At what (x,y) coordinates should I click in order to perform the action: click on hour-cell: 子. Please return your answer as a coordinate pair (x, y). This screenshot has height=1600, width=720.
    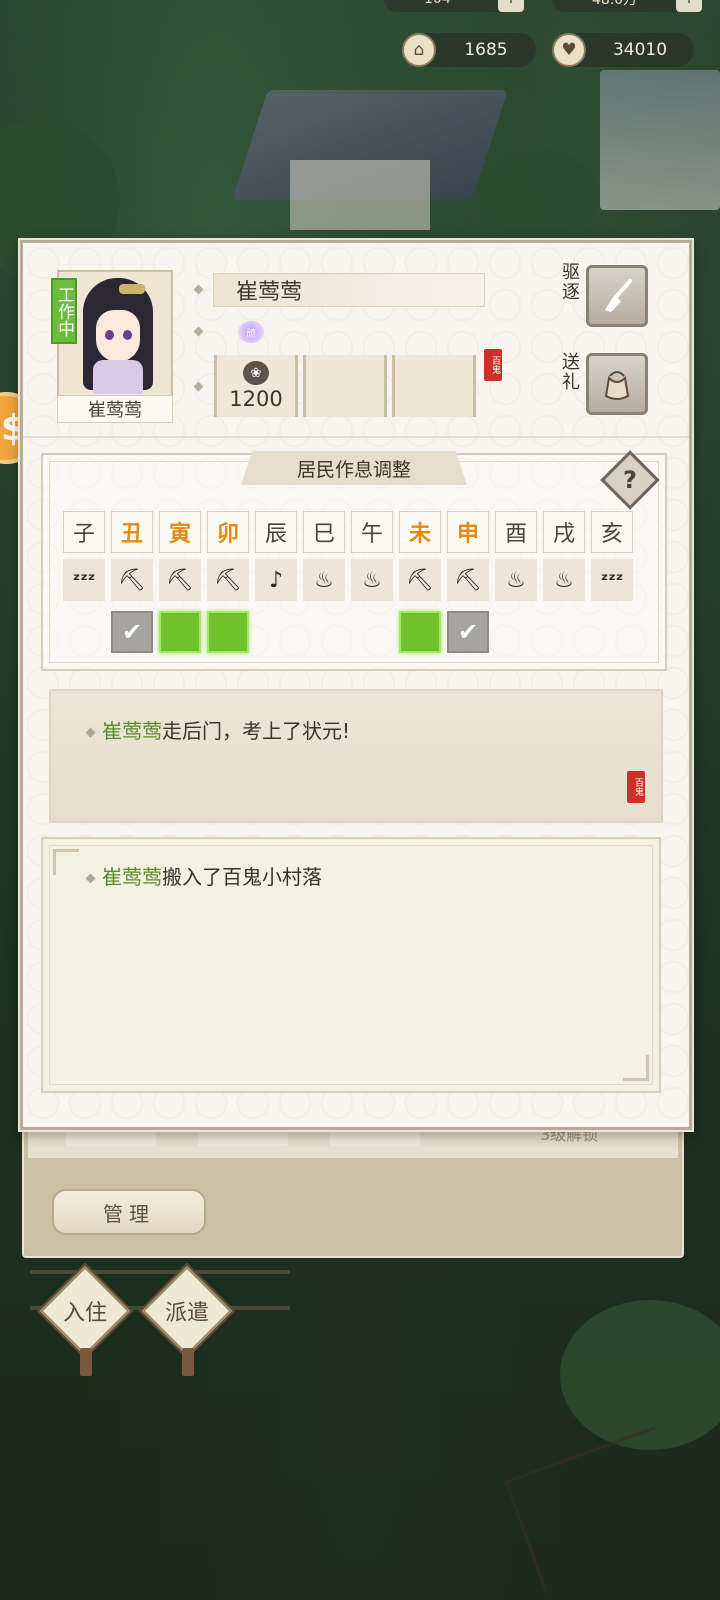
    Looking at the image, I should click on (84, 532).